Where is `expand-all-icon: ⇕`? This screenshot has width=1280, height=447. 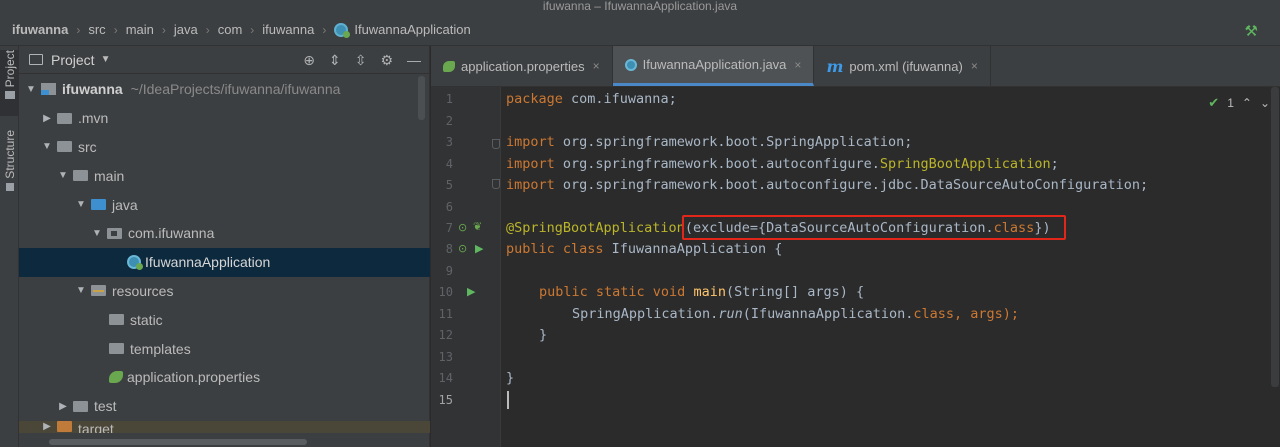
expand-all-icon: ⇕ is located at coordinates (335, 60).